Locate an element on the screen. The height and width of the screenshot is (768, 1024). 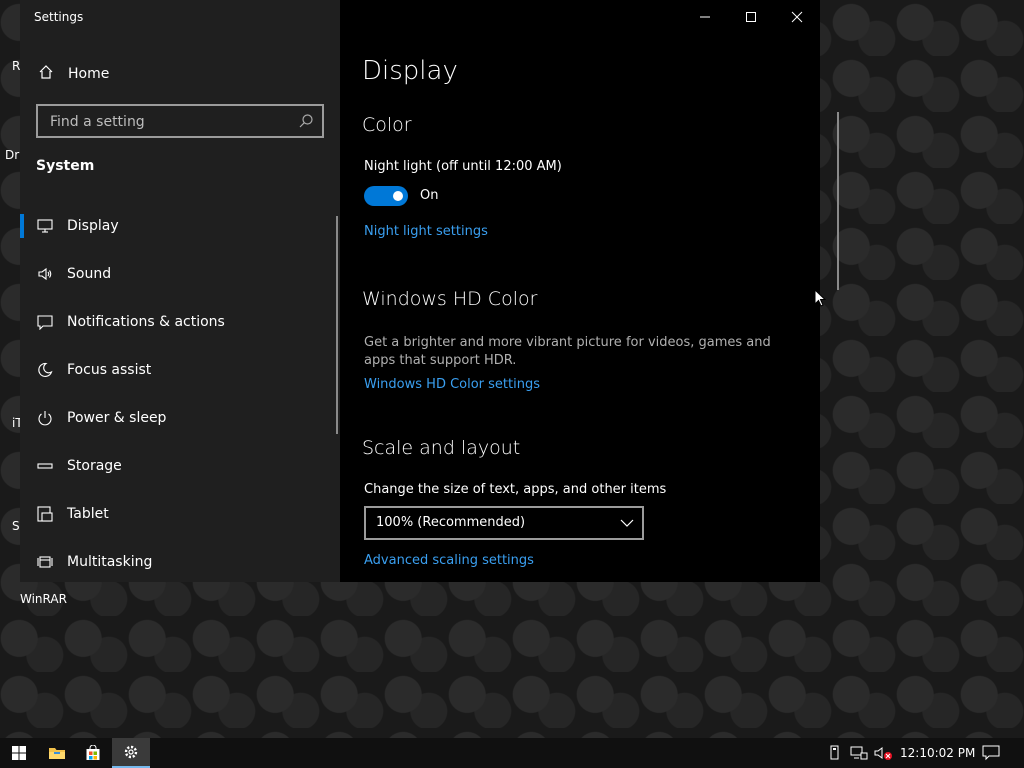
store-button is located at coordinates (93, 753).